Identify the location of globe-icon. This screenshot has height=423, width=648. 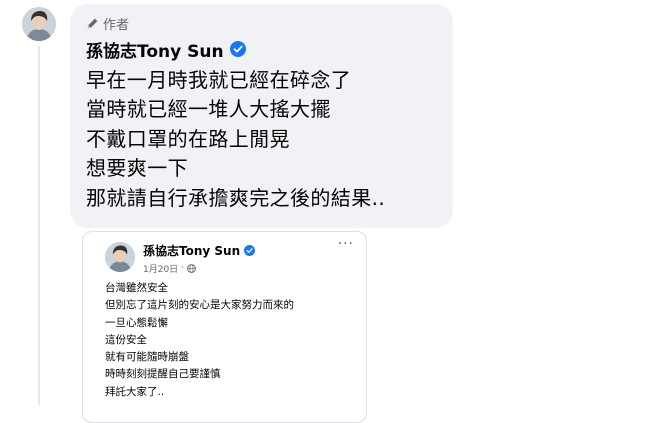
(191, 268).